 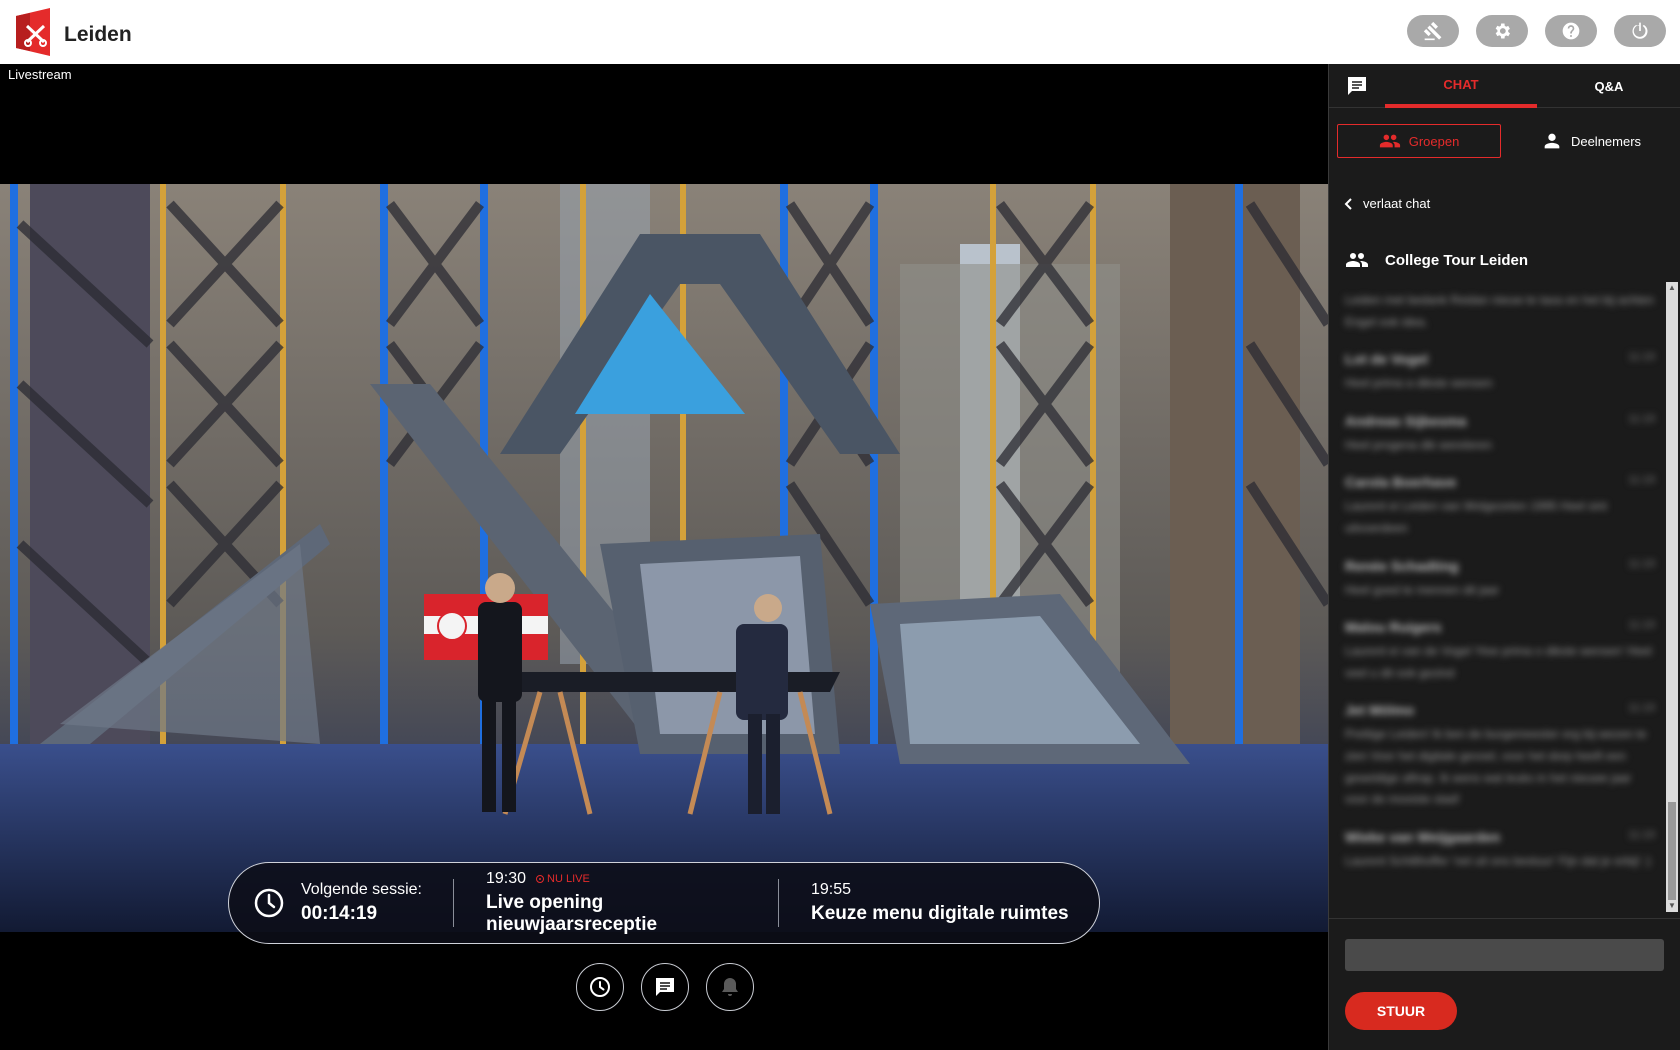 What do you see at coordinates (1386, 359) in the screenshot?
I see `message-author: Lot de Vogel` at bounding box center [1386, 359].